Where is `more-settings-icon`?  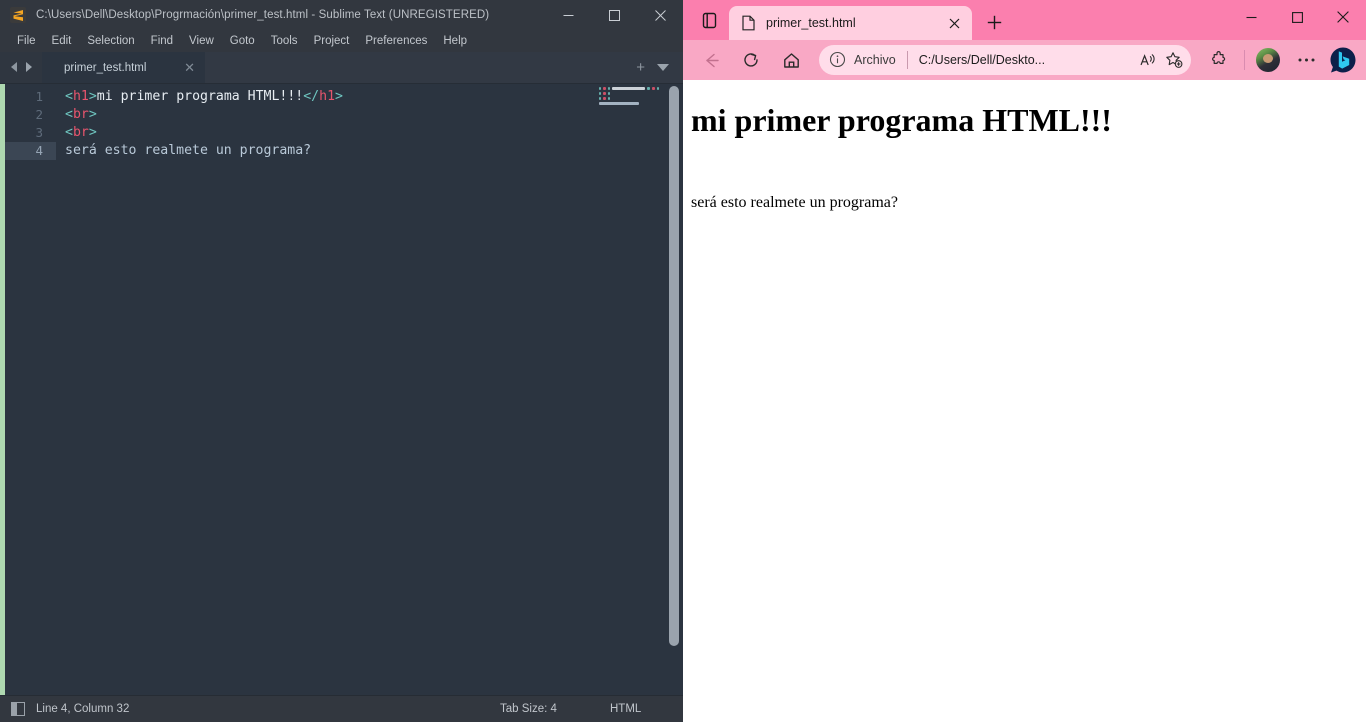 more-settings-icon is located at coordinates (1306, 60).